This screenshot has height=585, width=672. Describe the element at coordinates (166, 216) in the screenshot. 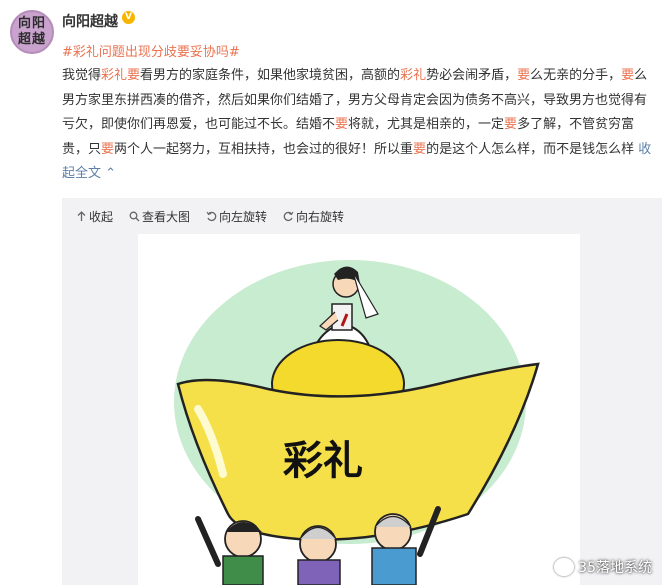

I see `view-large-label: 查看大图` at that location.